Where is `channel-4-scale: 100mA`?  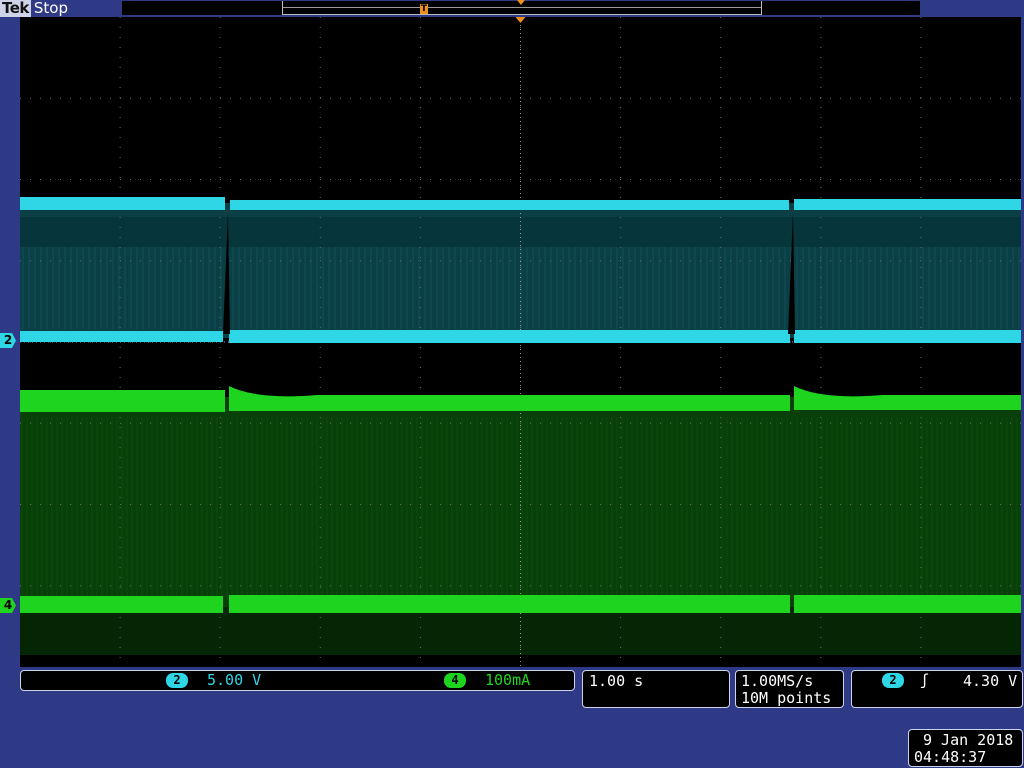
channel-4-scale: 100mA is located at coordinates (507, 680).